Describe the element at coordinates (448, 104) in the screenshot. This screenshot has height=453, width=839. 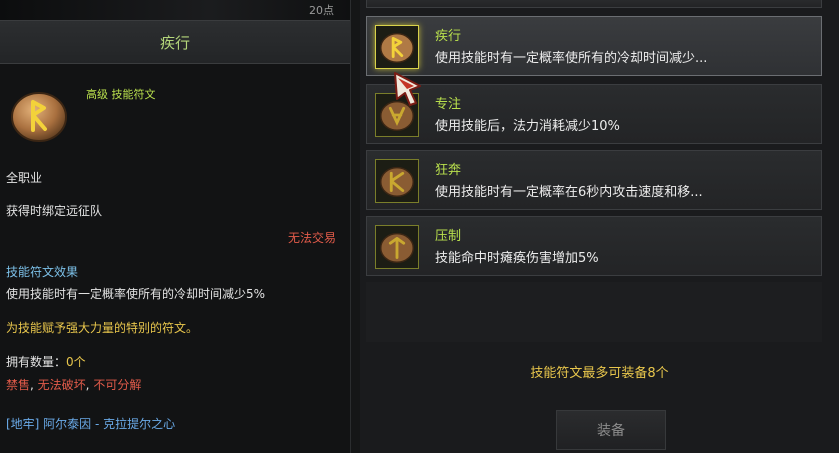
I see `rune-name: 专注` at that location.